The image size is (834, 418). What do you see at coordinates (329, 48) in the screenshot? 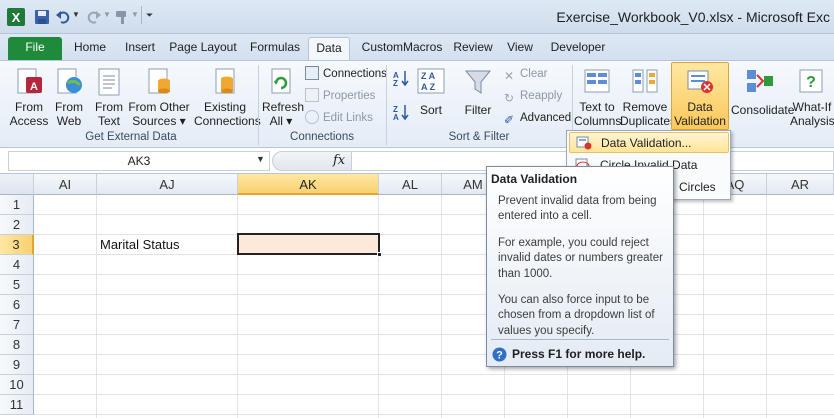
I see `tab-data: Data` at bounding box center [329, 48].